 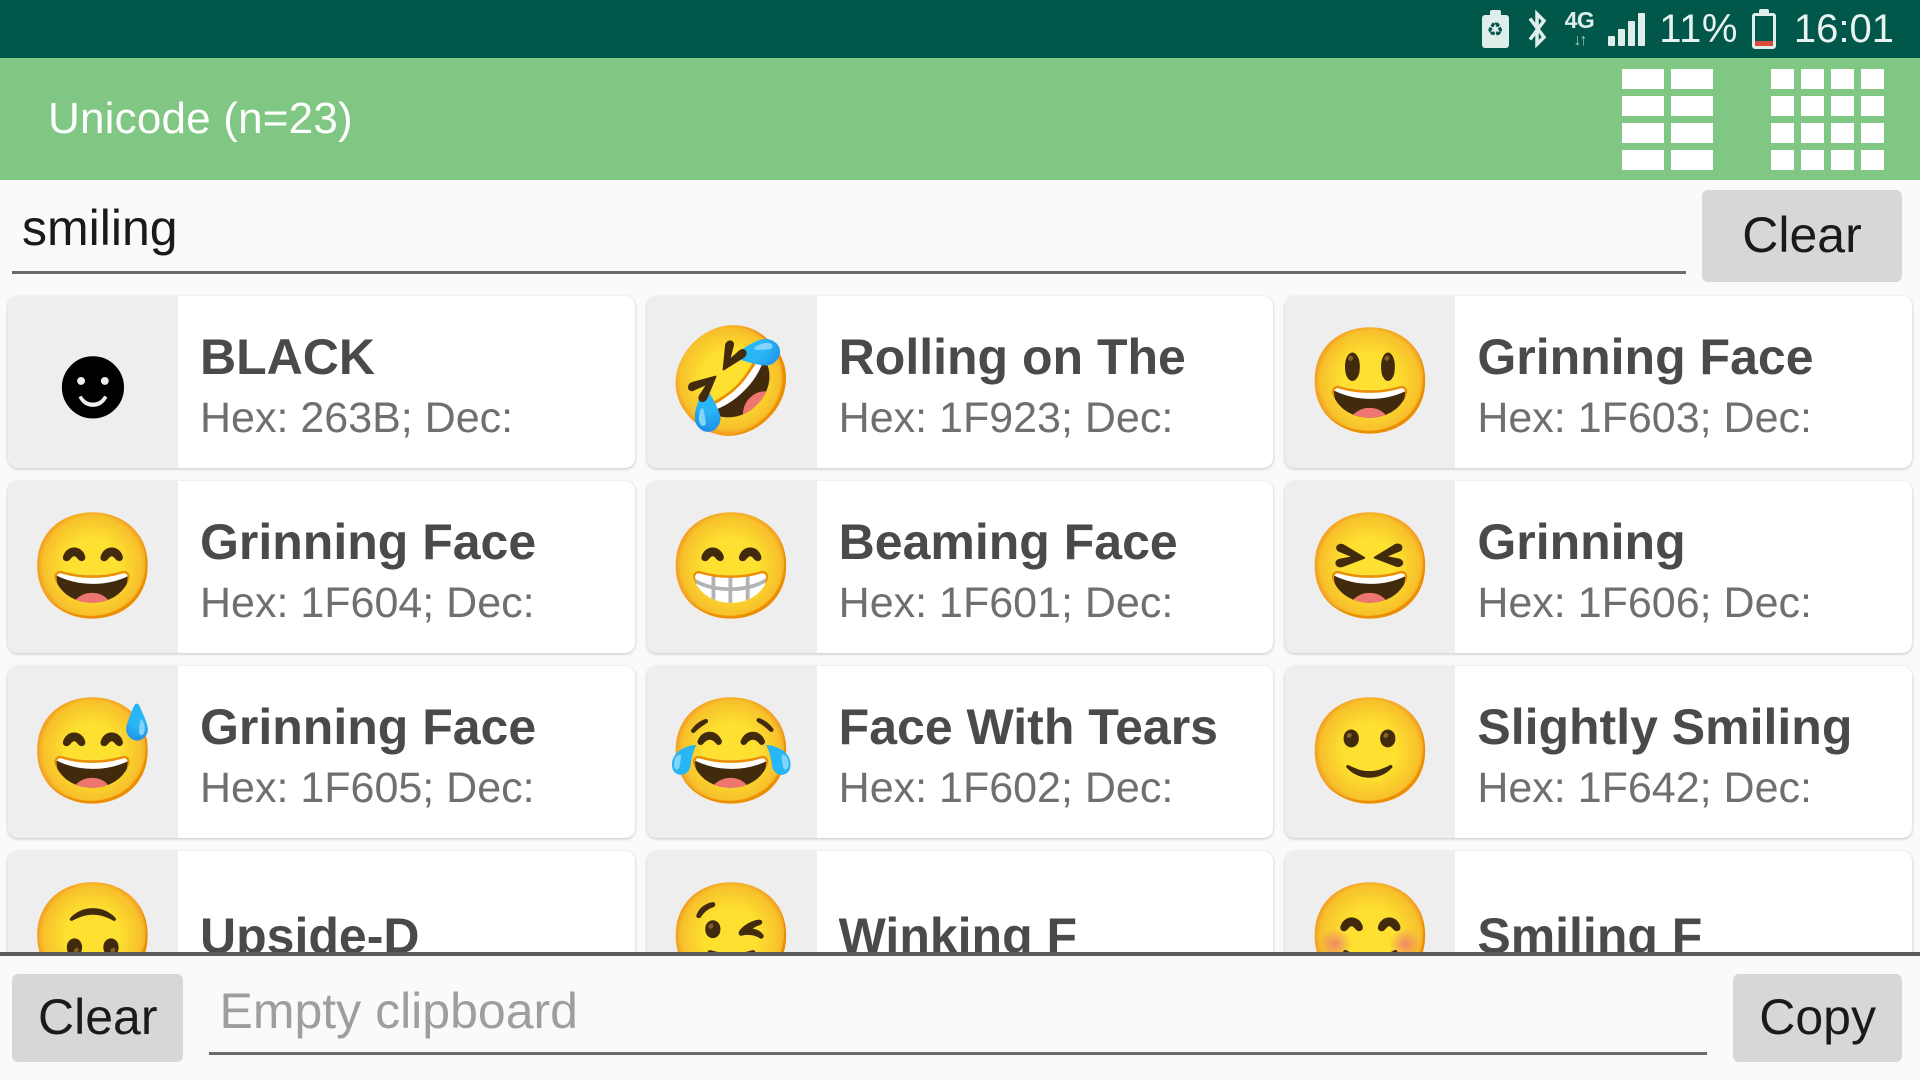 I want to click on emoji-card: 🙃 Upside-D, so click(x=321, y=901).